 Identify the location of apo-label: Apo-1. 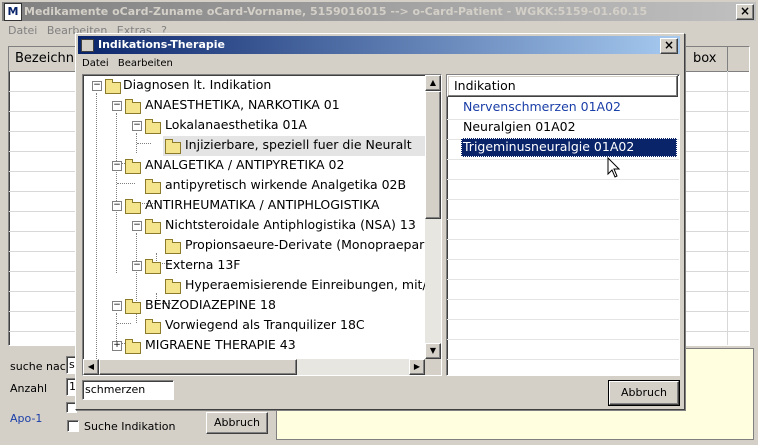
(26, 418).